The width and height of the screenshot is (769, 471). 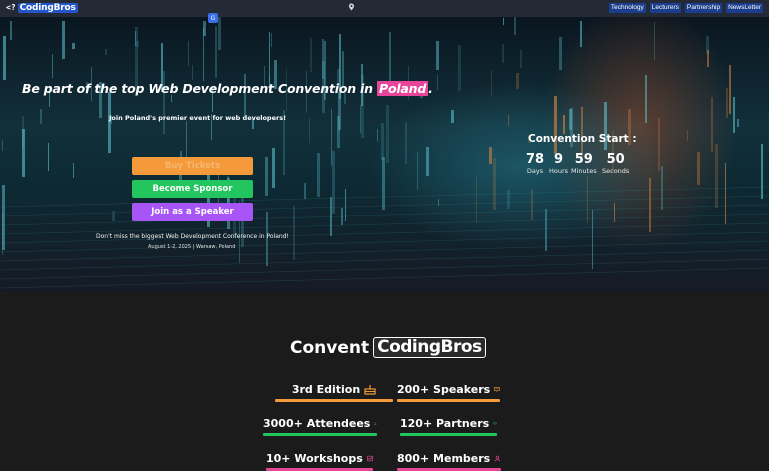 I want to click on countdown-hours: 9 Hours, so click(x=559, y=164).